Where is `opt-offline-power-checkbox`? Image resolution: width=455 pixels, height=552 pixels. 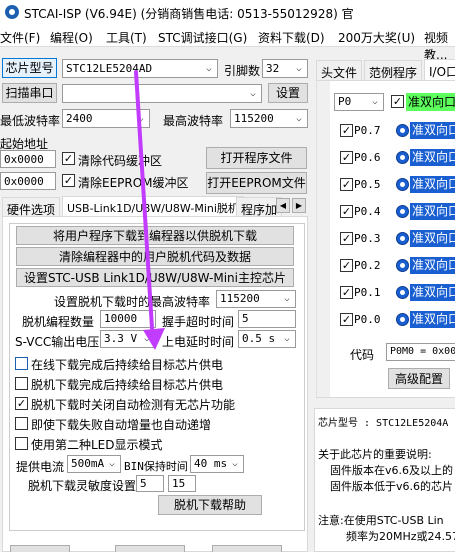 opt-offline-power-checkbox is located at coordinates (21, 383).